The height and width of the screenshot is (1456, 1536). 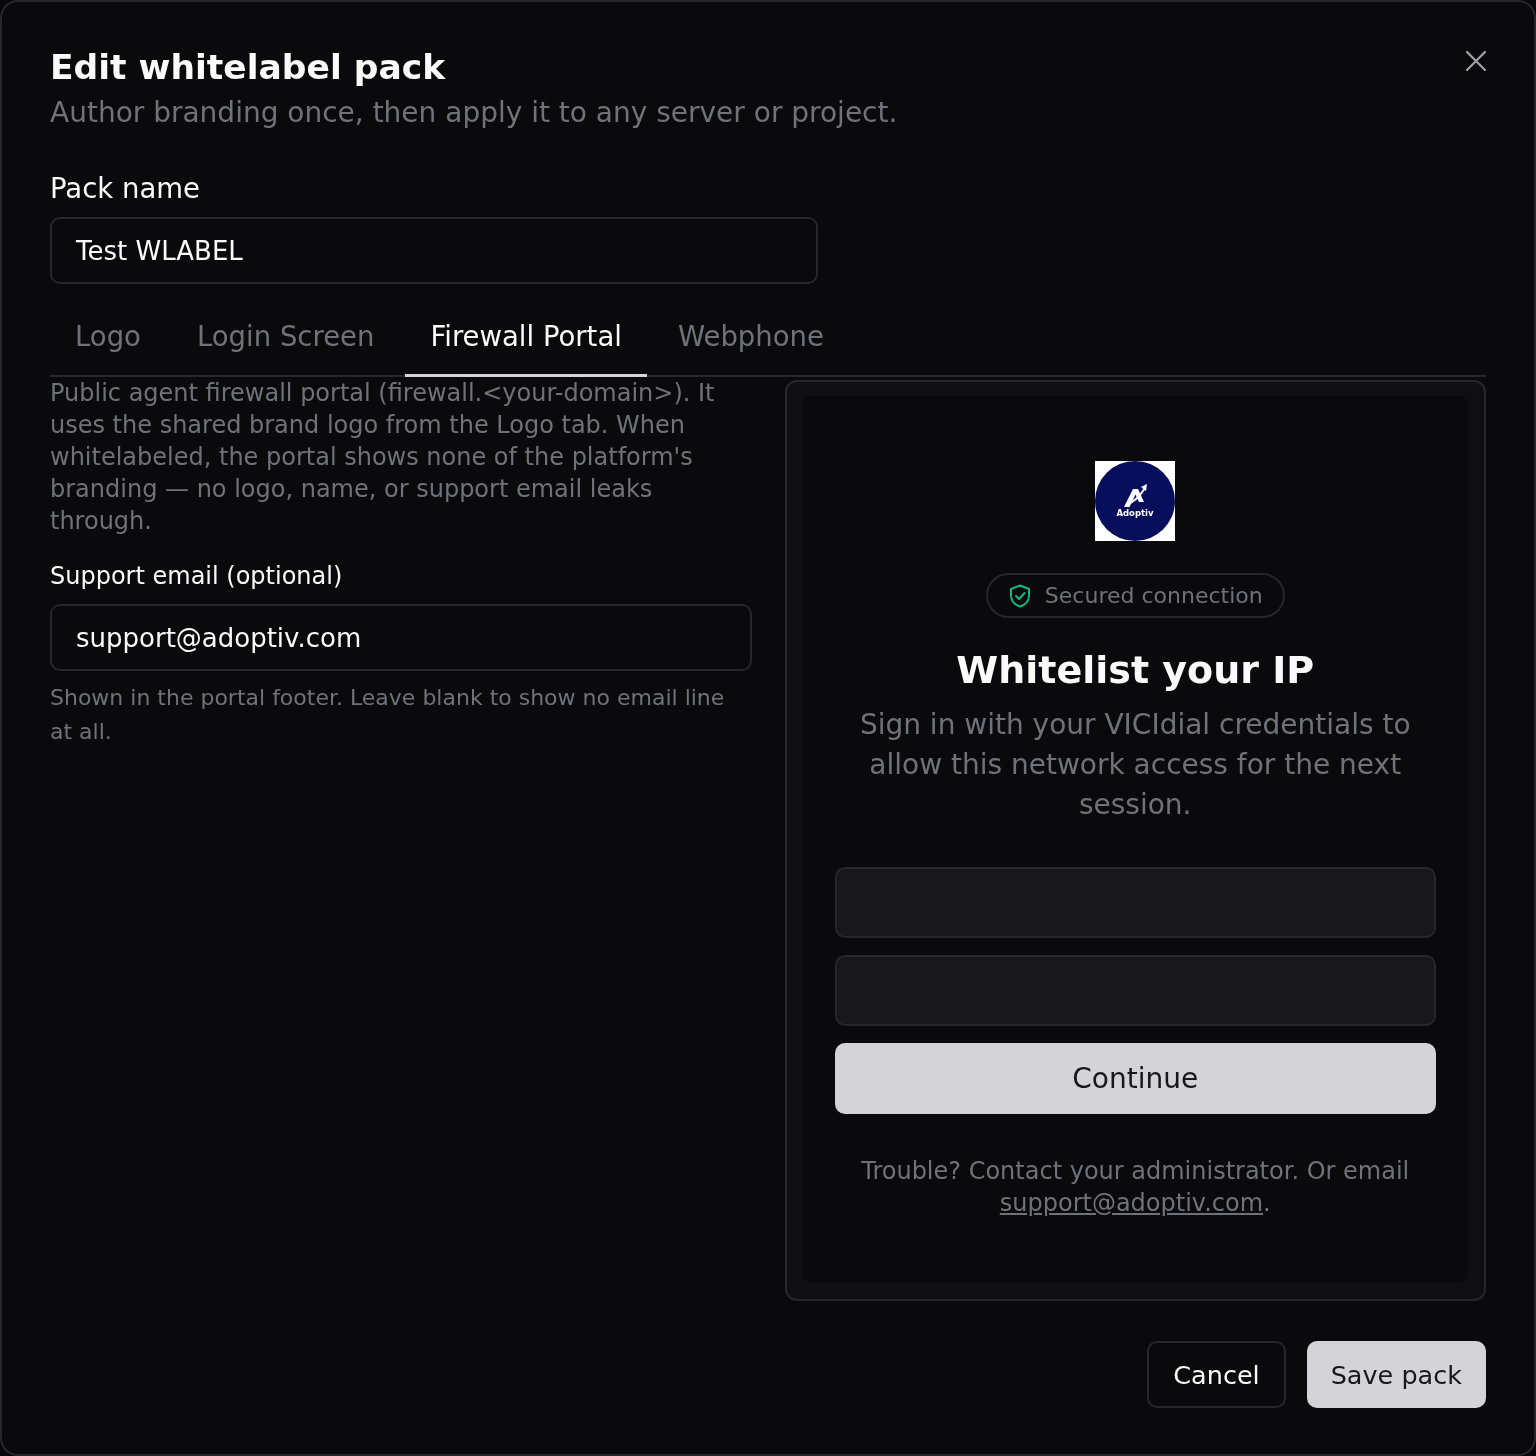 I want to click on support-email-field: support@adoptiv.com, so click(x=401, y=637).